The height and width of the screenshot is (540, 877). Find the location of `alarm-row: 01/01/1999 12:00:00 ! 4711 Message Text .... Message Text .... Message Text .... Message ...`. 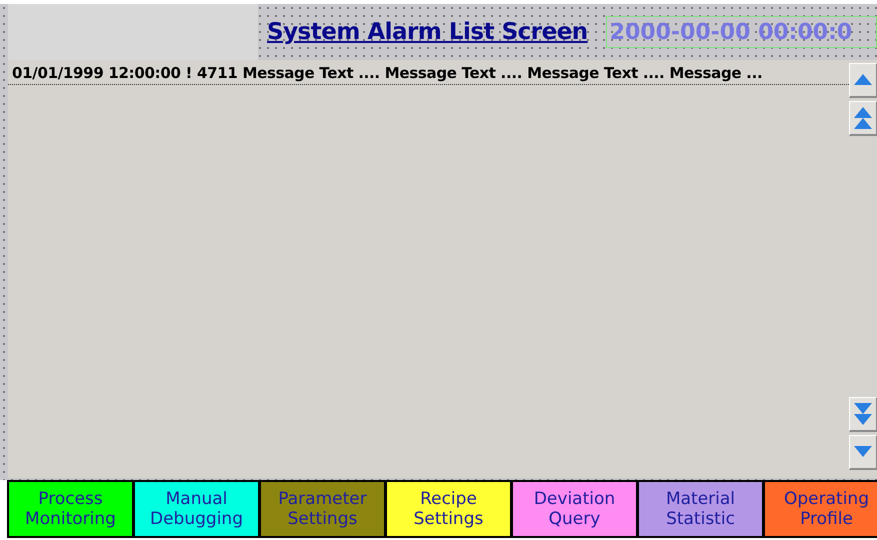

alarm-row: 01/01/1999 12:00:00 ! 4711 Message Text .... Message Text .... Message Text .... Message ... is located at coordinates (428, 73).